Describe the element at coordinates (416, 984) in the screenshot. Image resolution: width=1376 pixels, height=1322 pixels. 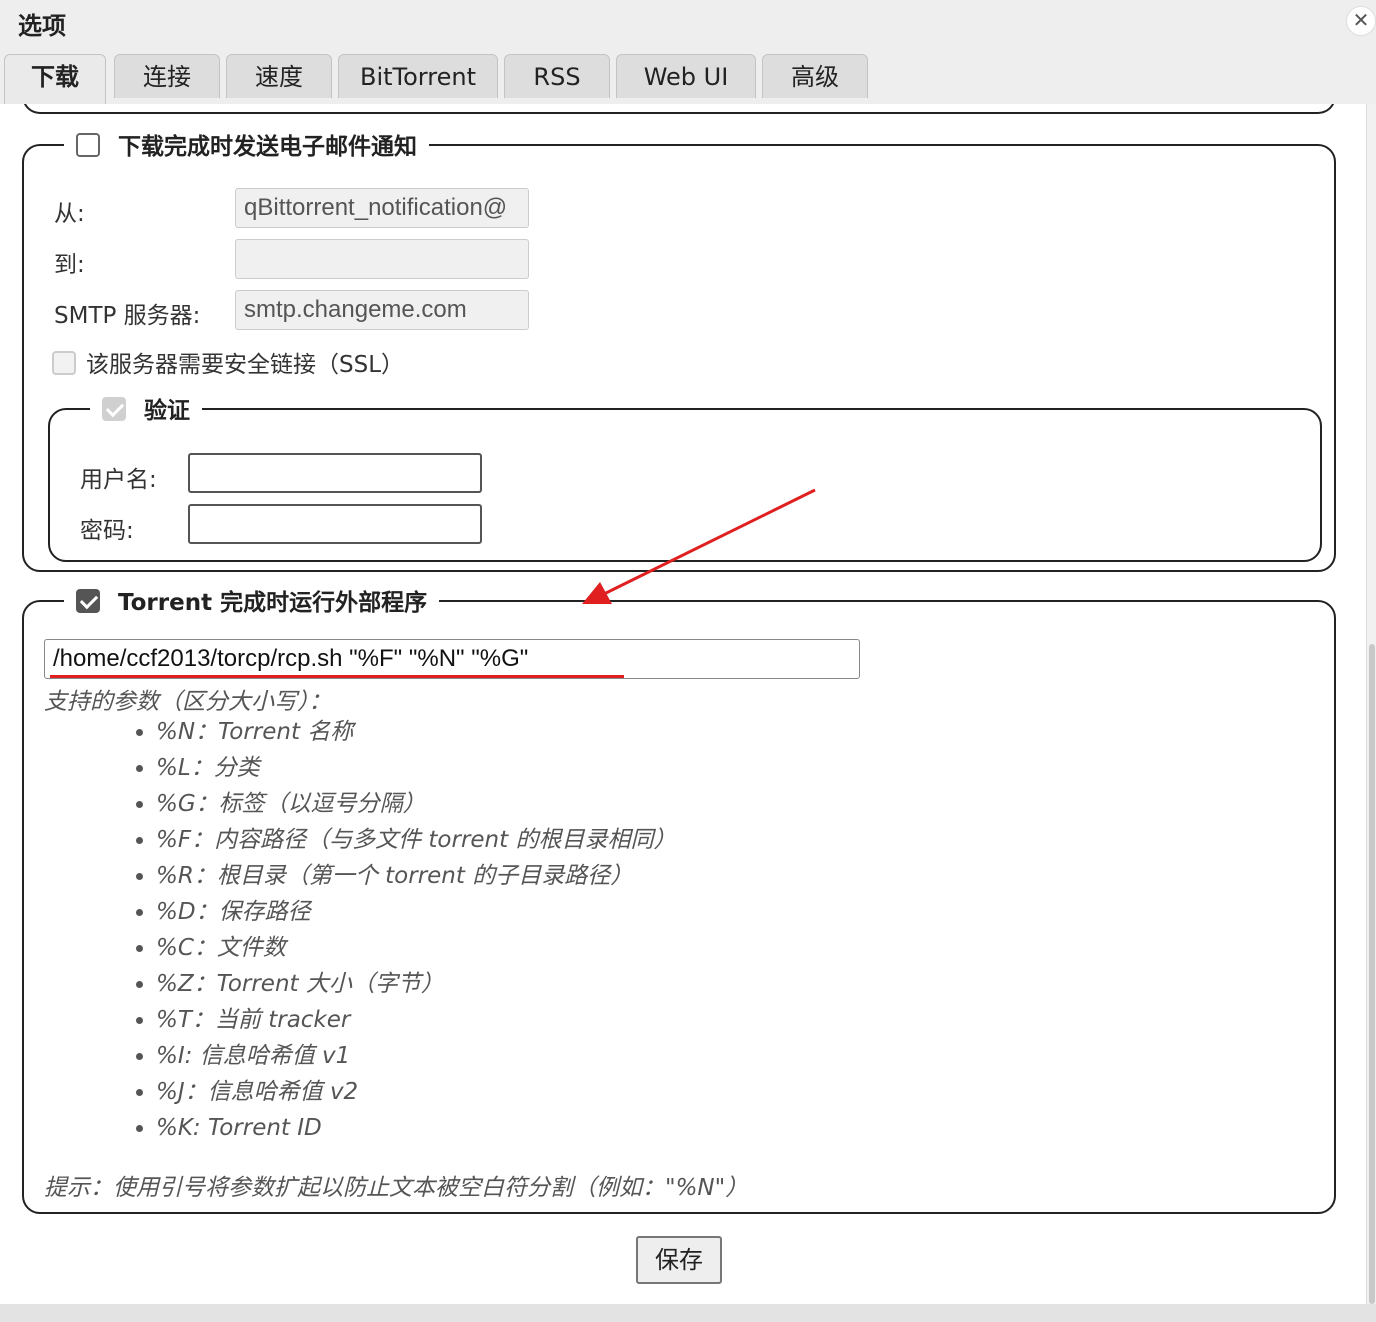
I see `param-item: %Z：Torrent 大小（字节）` at that location.